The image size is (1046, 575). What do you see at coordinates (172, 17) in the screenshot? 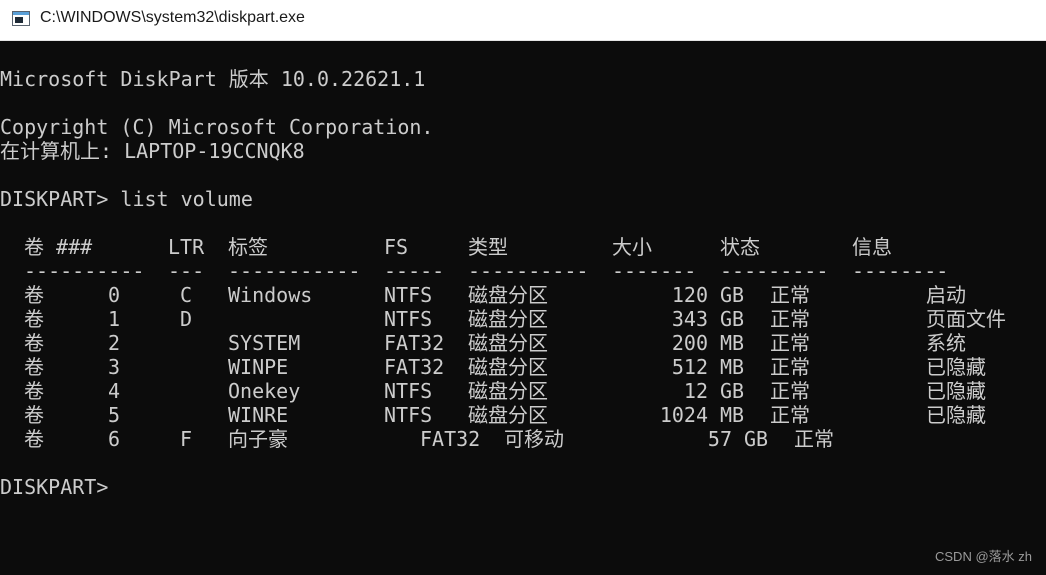
I see `window-title: C:\WINDOWS\system32\diskpart.exe` at bounding box center [172, 17].